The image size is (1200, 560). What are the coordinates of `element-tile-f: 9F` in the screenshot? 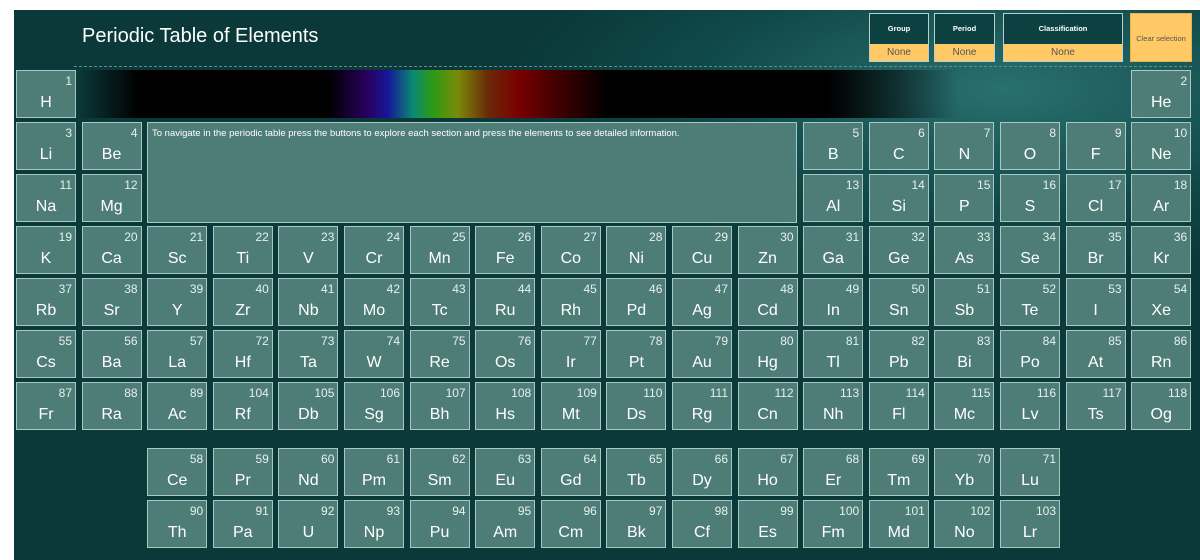 It's located at (1095, 146).